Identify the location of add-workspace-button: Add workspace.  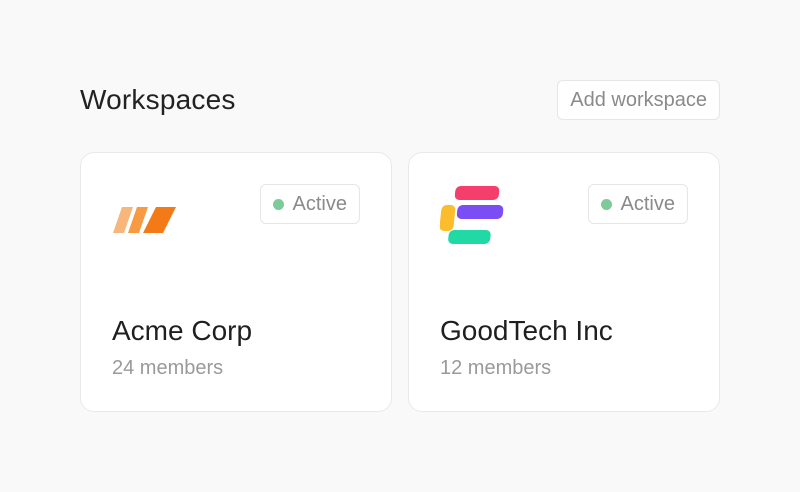
(638, 100).